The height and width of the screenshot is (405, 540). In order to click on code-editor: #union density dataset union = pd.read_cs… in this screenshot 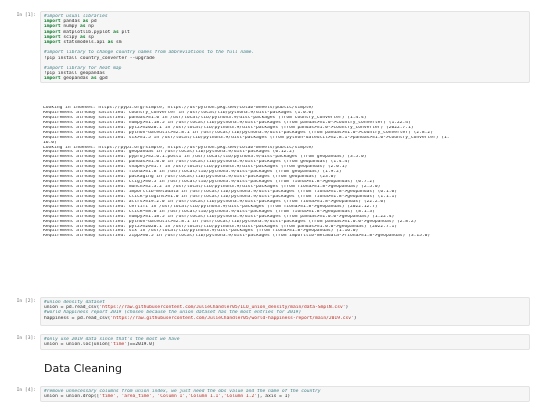, I will do `click(285, 311)`.